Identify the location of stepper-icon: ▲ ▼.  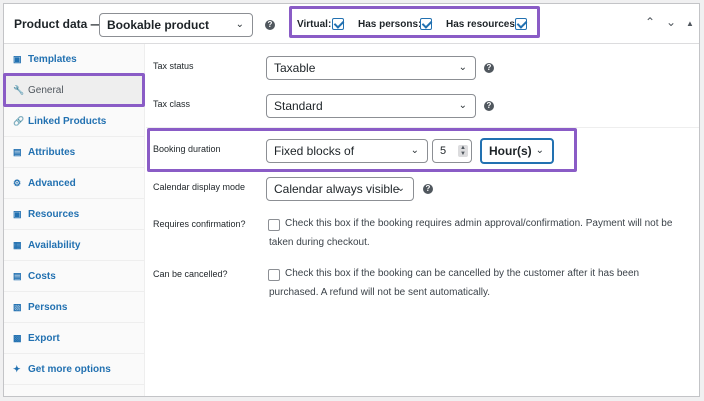
(463, 151).